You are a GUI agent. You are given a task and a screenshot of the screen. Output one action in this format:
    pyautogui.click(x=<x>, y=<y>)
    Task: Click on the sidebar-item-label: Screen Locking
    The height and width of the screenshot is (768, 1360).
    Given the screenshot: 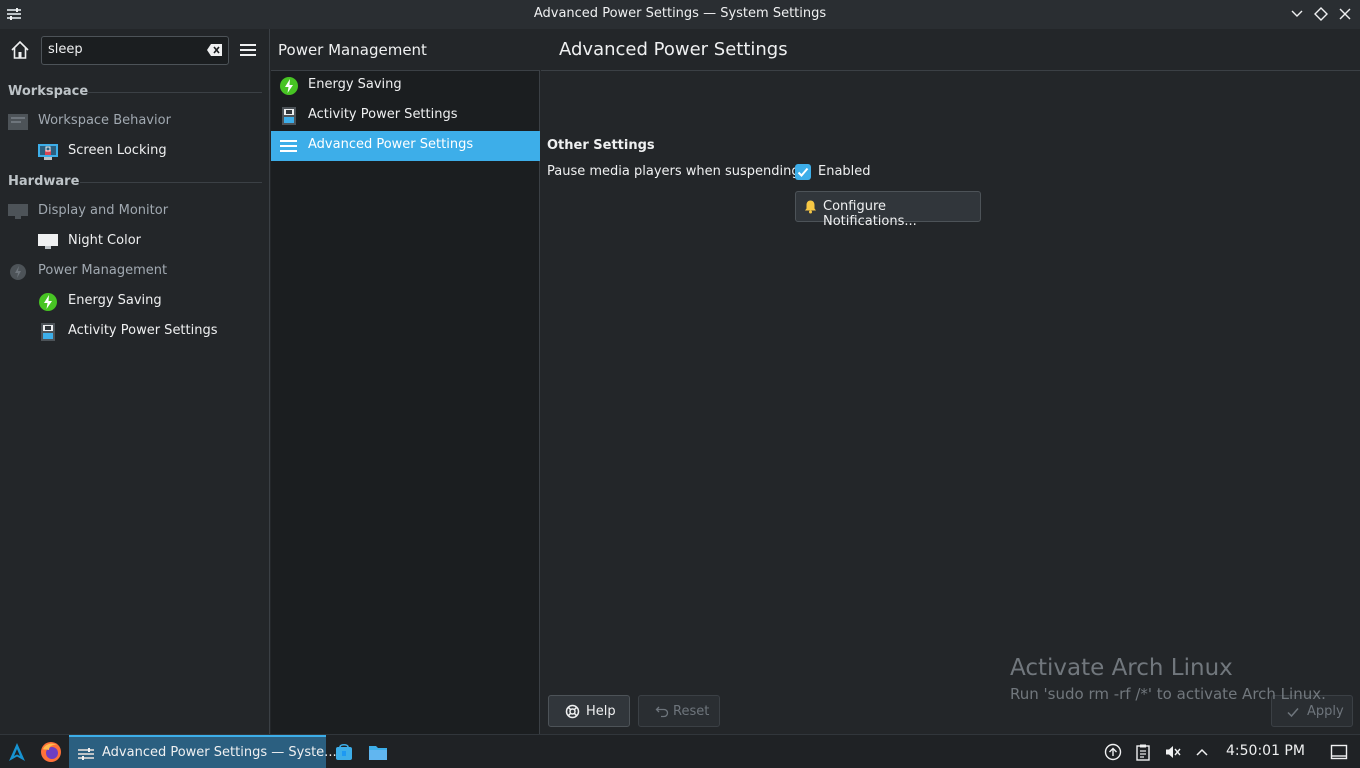 What is the action you would take?
    pyautogui.click(x=117, y=150)
    